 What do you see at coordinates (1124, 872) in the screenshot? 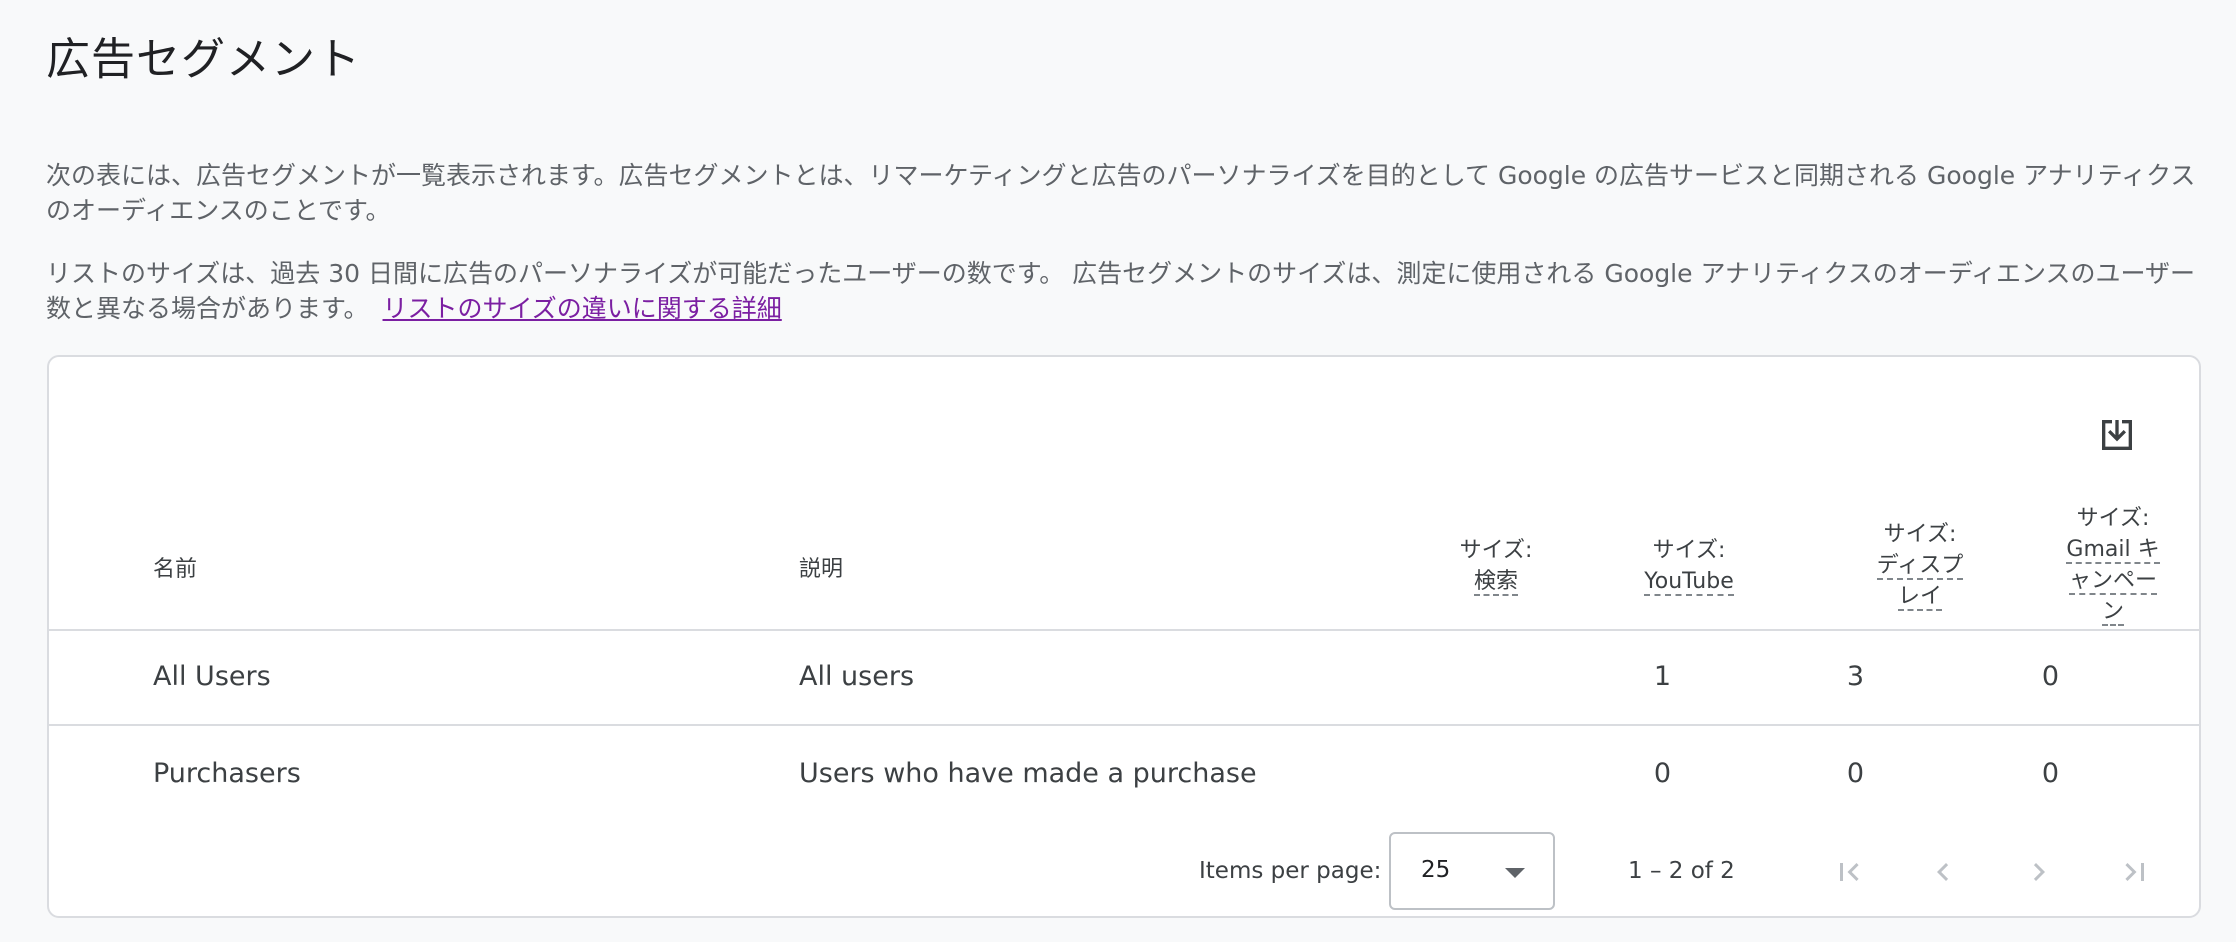
I see `paginator: Items per page: 25 1 – 2 of 2` at bounding box center [1124, 872].